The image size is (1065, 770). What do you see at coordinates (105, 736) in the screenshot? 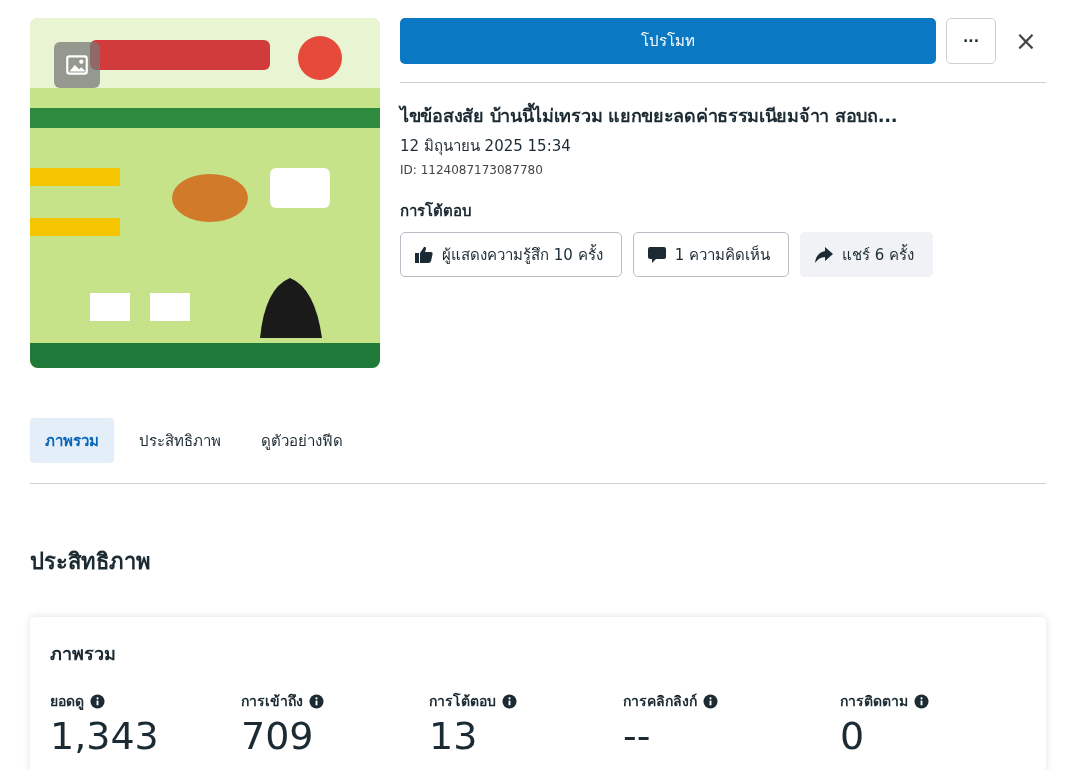
I see `metric-value: 1,343` at bounding box center [105, 736].